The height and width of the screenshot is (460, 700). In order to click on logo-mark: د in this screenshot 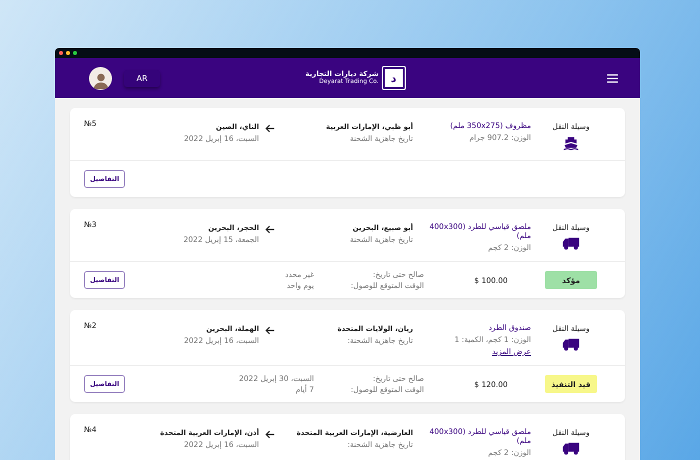, I will do `click(394, 78)`.